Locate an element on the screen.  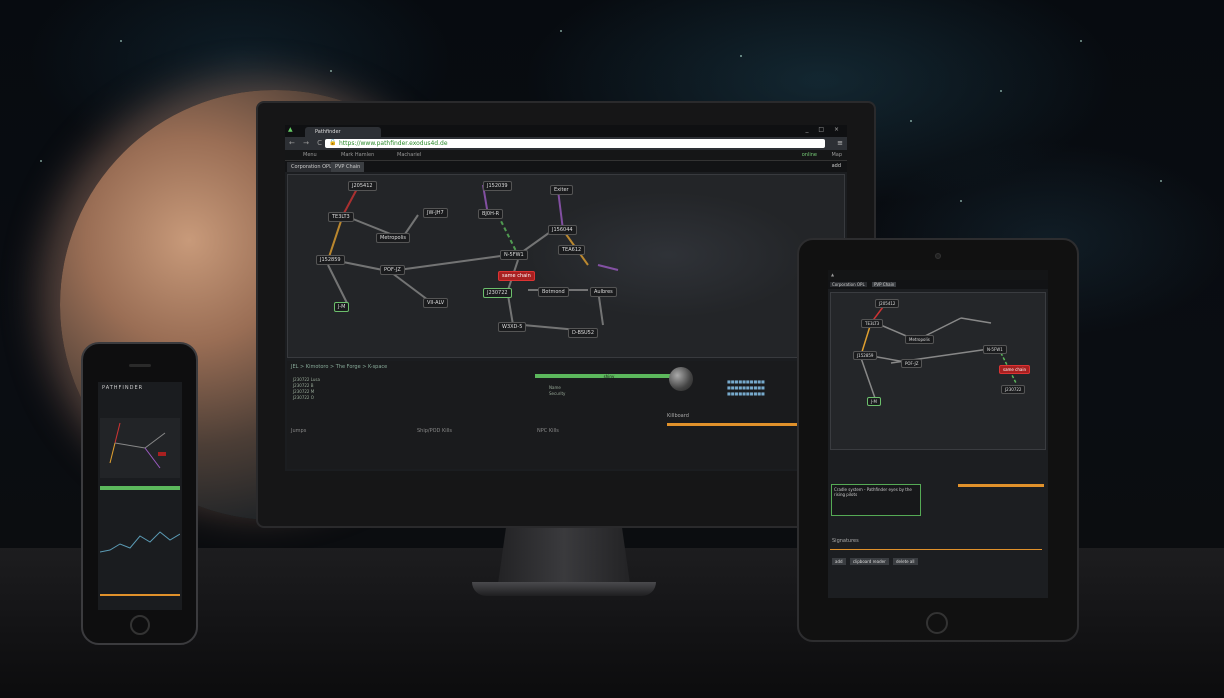
activity-dots: ■■■■■■■■■■ ■■■■■■■■■■ ■■■■■■■■■■ is located at coordinates (746, 387).